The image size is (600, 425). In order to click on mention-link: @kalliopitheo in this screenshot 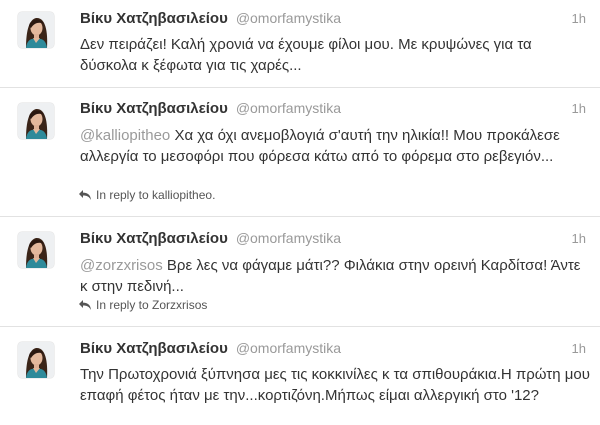, I will do `click(125, 135)`.